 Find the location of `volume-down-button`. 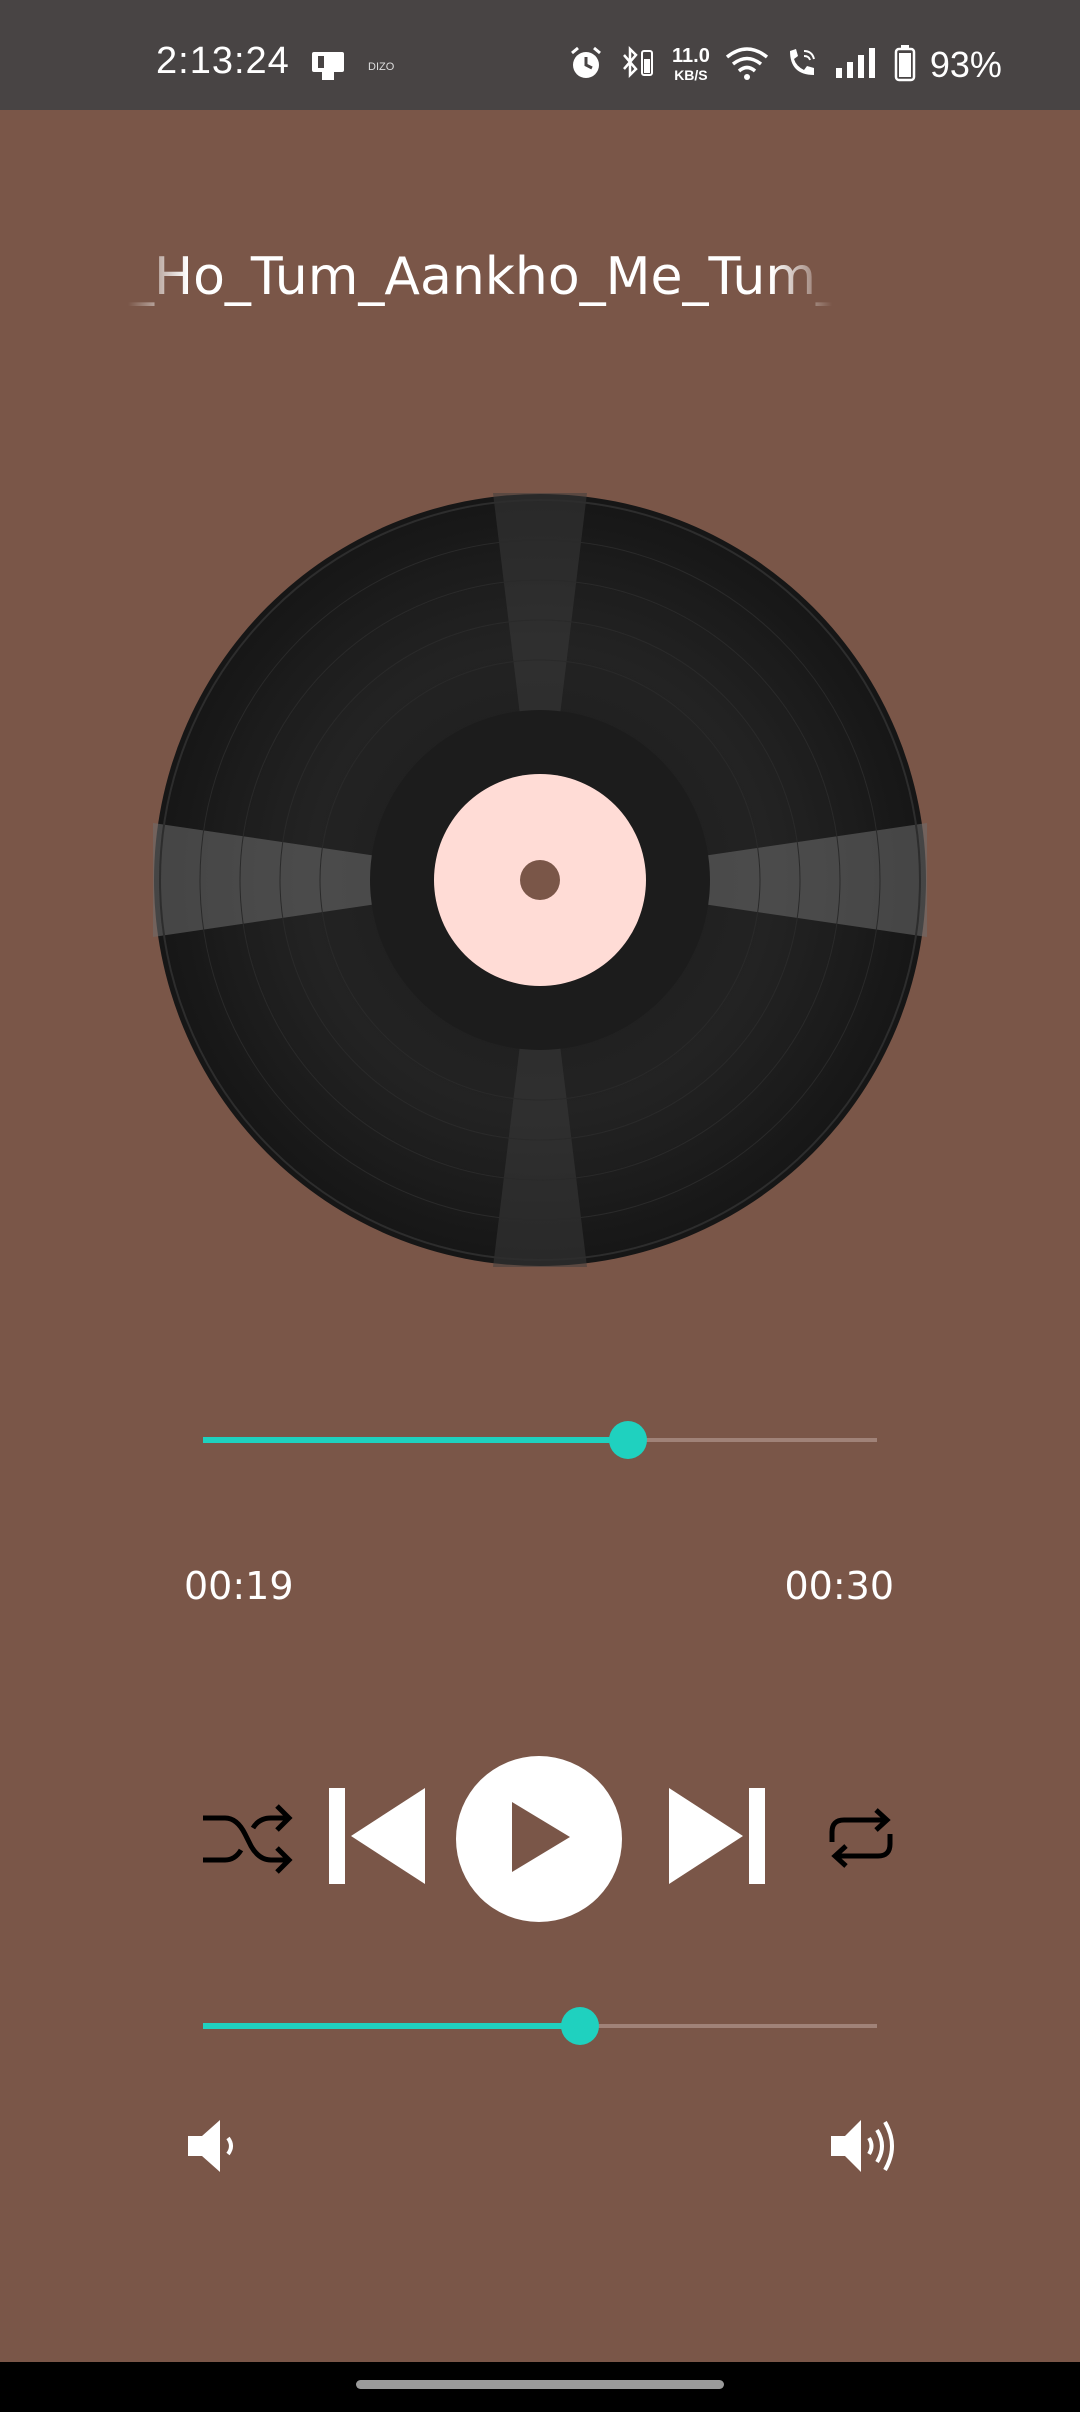

volume-down-button is located at coordinates (214, 2148).